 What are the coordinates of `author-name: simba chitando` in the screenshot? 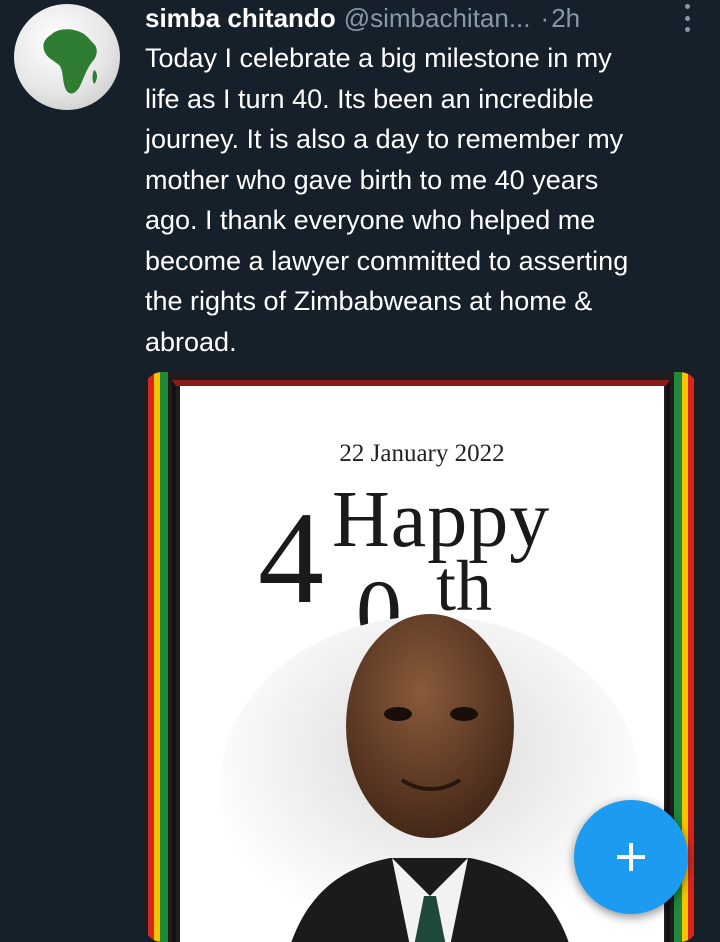 It's located at (240, 18).